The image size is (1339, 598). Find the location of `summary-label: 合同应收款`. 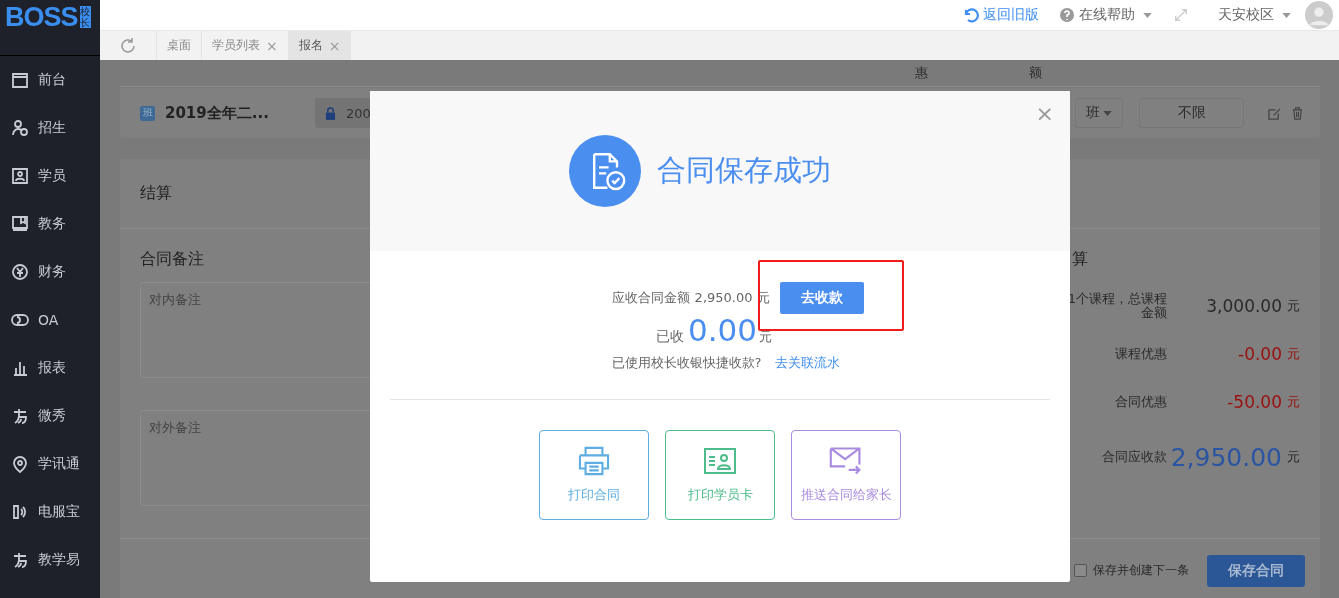

summary-label: 合同应收款 is located at coordinates (1134, 457).